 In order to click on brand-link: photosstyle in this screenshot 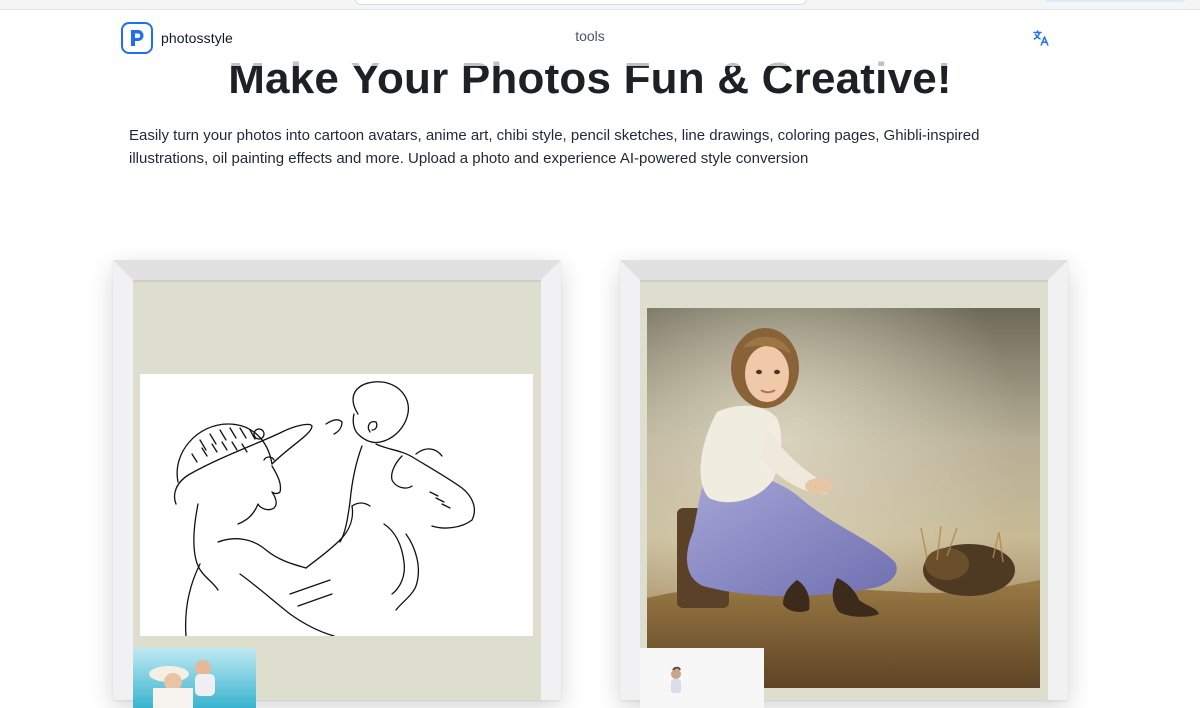, I will do `click(177, 38)`.